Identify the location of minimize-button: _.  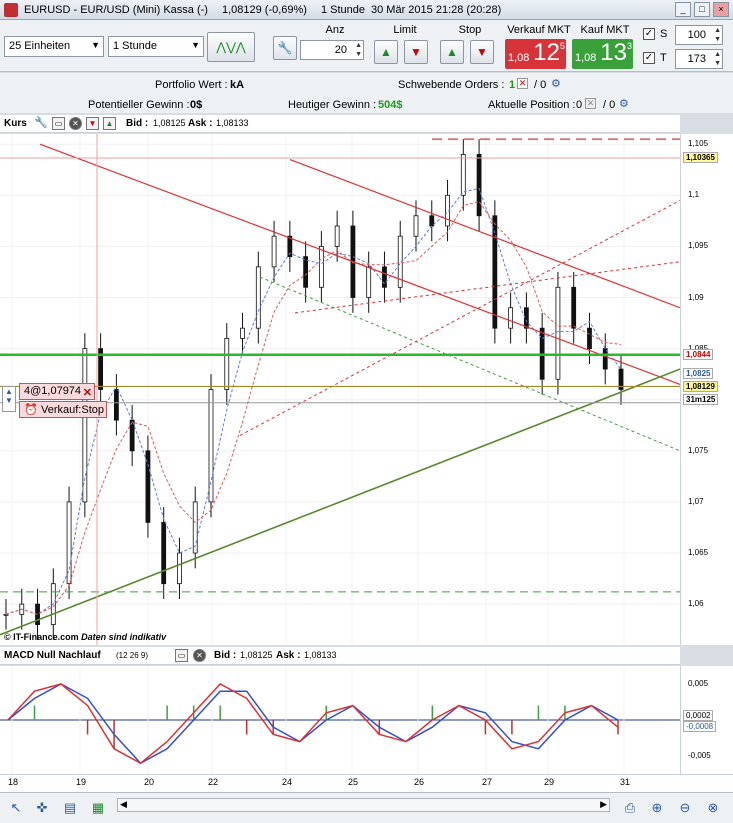
(683, 9).